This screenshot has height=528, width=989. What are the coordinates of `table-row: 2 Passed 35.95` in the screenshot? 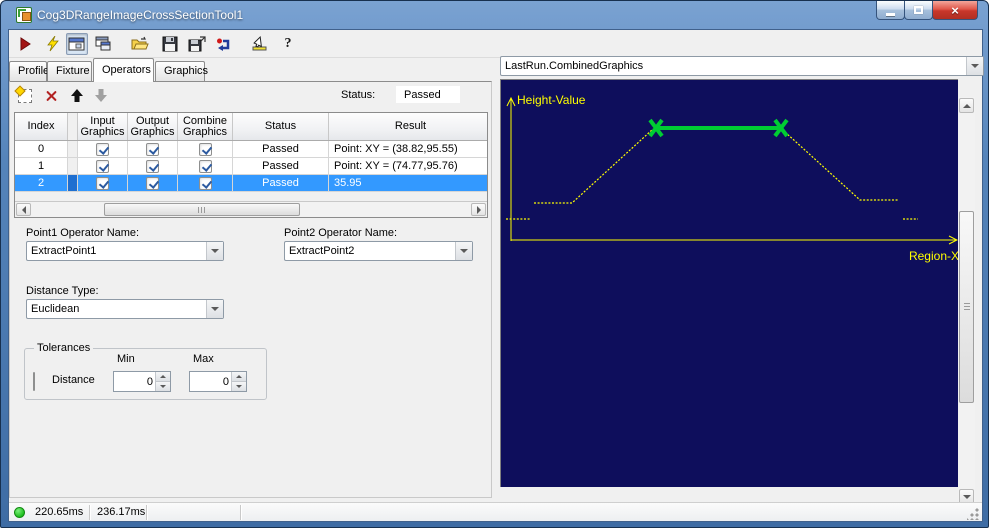 It's located at (251, 183).